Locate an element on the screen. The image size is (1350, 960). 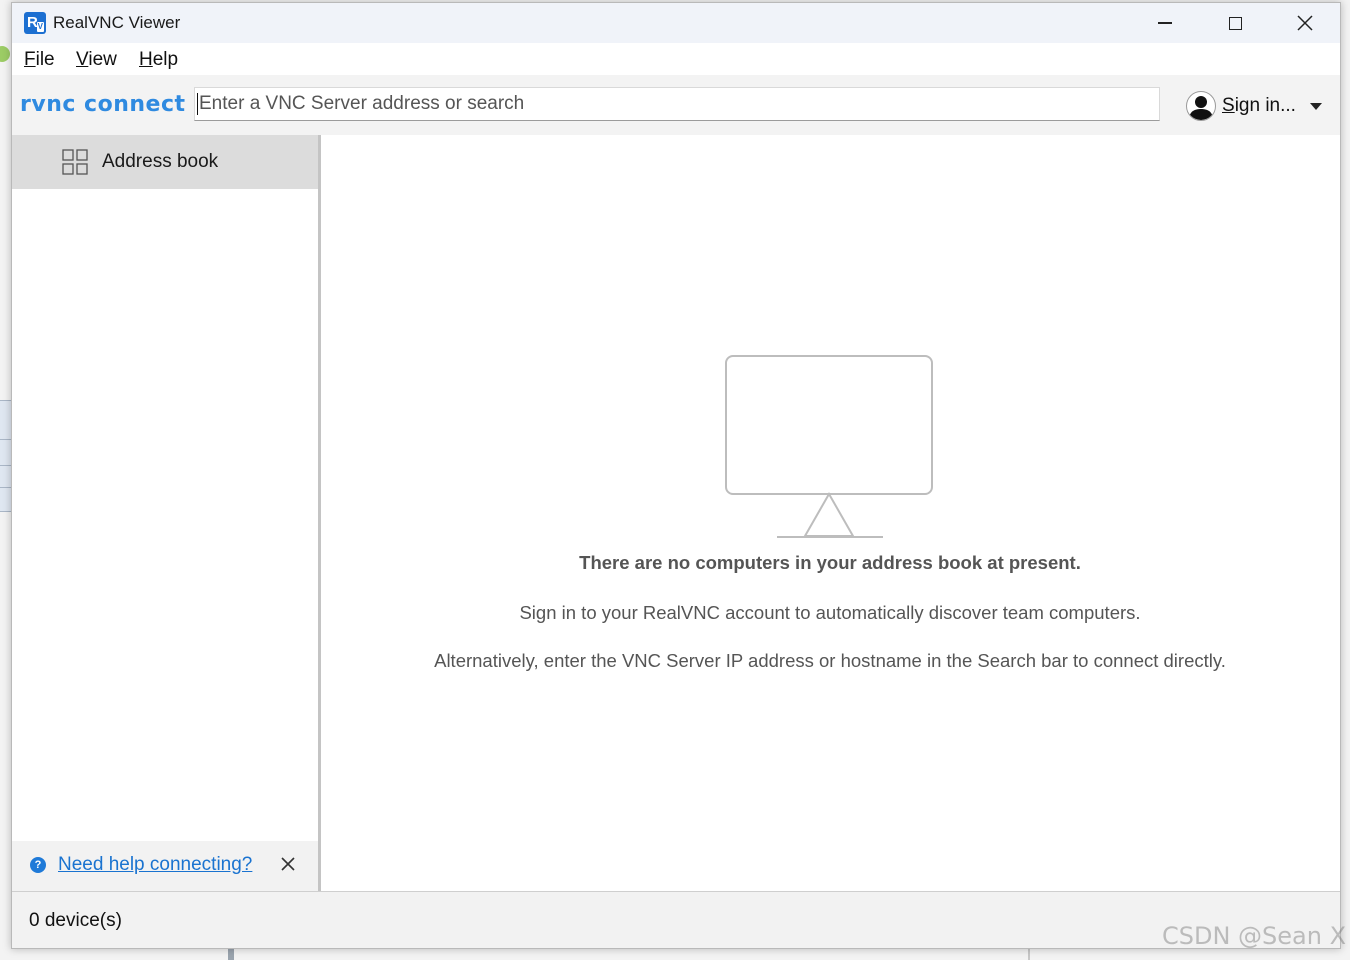
maximize-icon is located at coordinates (1235, 23).